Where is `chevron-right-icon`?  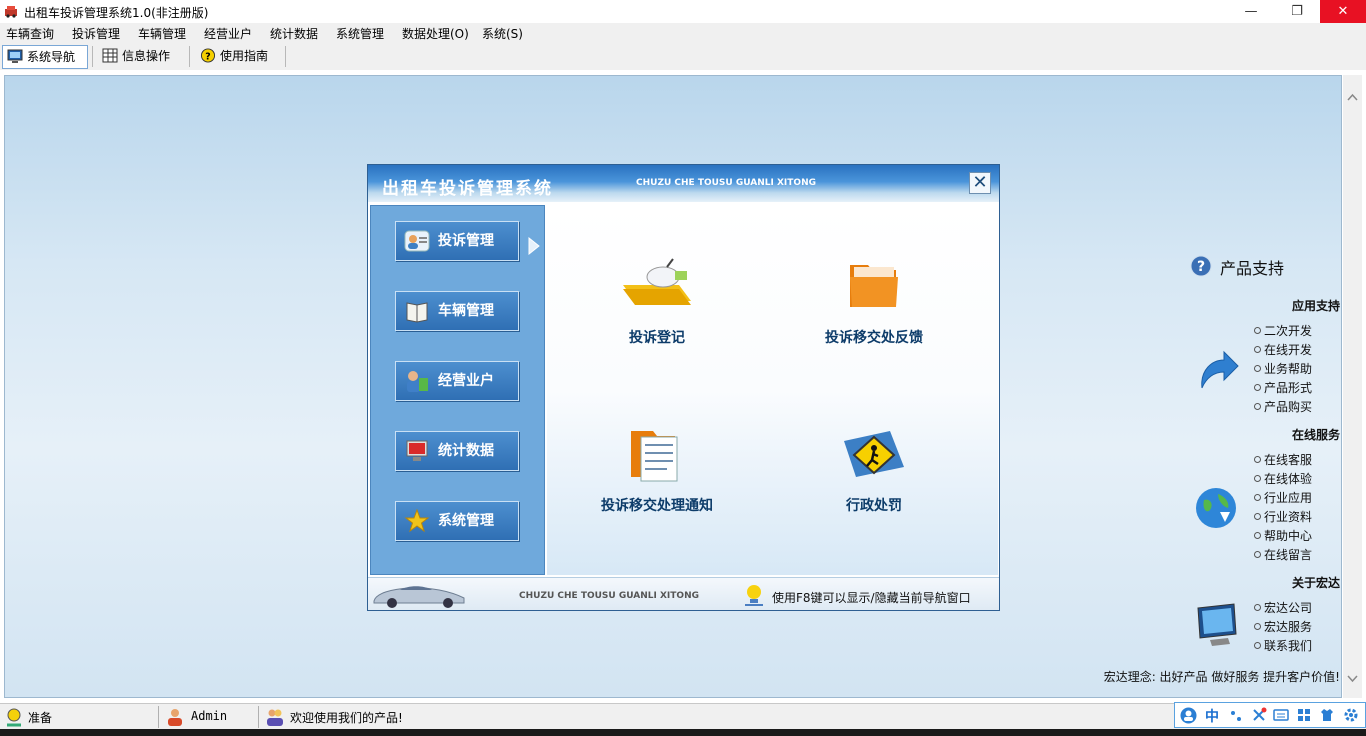
chevron-right-icon is located at coordinates (534, 246).